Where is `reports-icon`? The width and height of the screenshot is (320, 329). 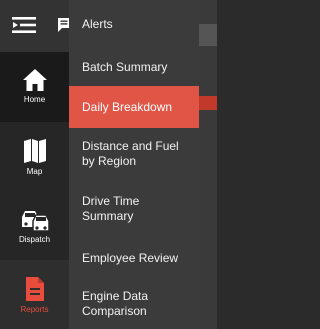
reports-icon is located at coordinates (34, 289).